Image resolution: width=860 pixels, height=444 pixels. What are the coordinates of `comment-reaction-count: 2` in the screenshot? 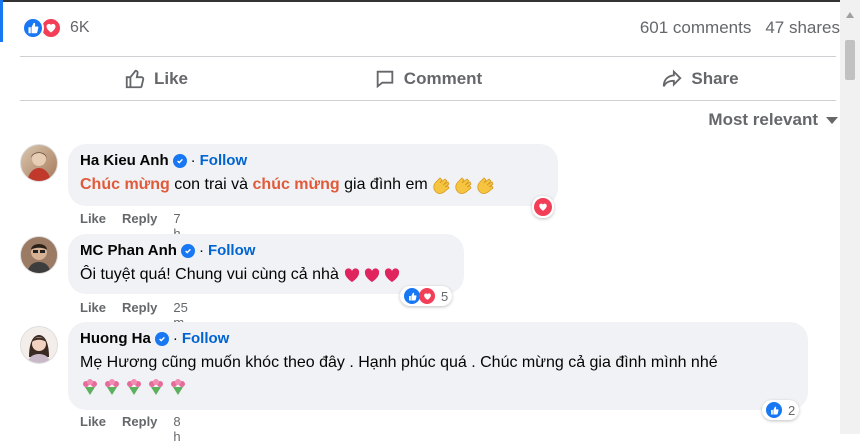 It's located at (792, 410).